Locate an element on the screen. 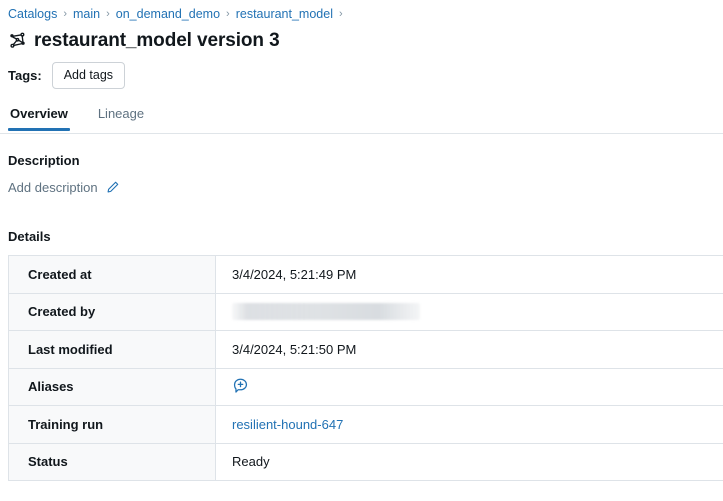 The width and height of the screenshot is (723, 501). detail-value-aliases is located at coordinates (469, 387).